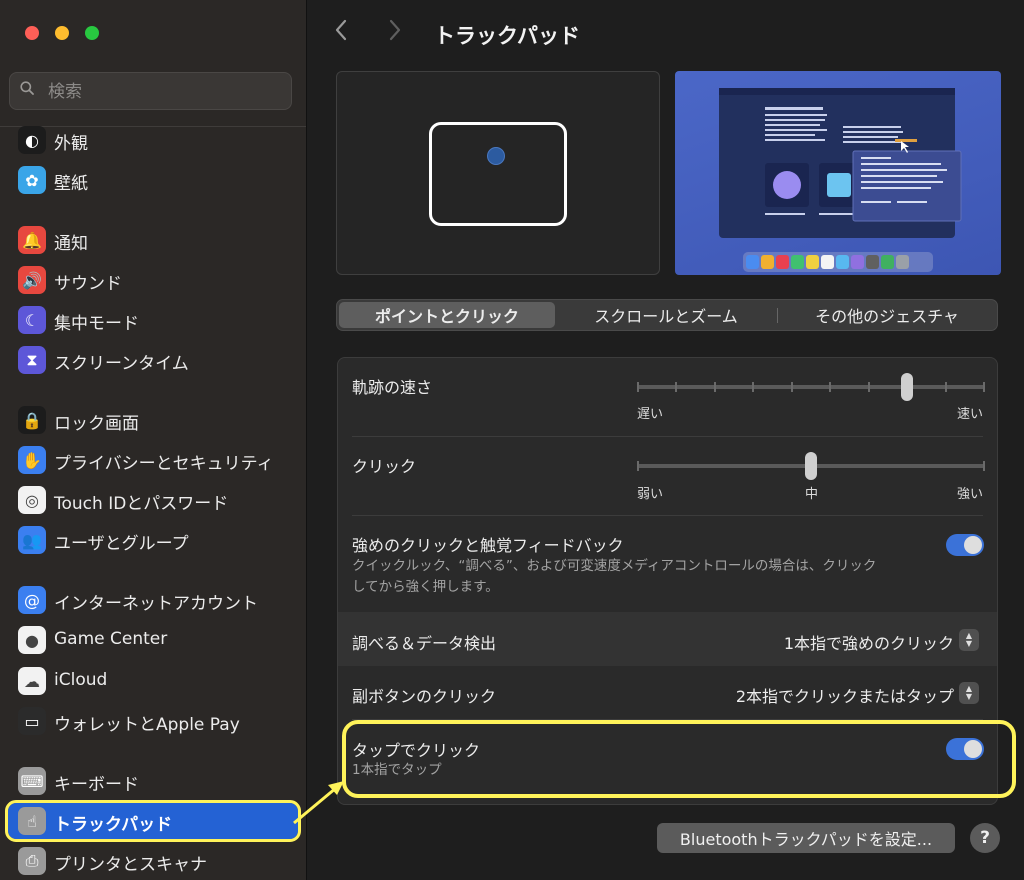  Describe the element at coordinates (32, 33) in the screenshot. I see `close-window-button` at that location.